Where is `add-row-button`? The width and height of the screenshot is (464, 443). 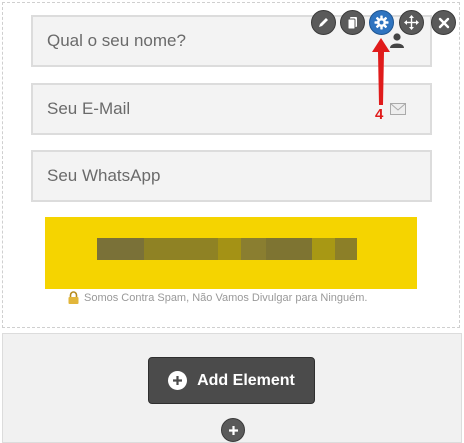
add-row-button is located at coordinates (233, 430).